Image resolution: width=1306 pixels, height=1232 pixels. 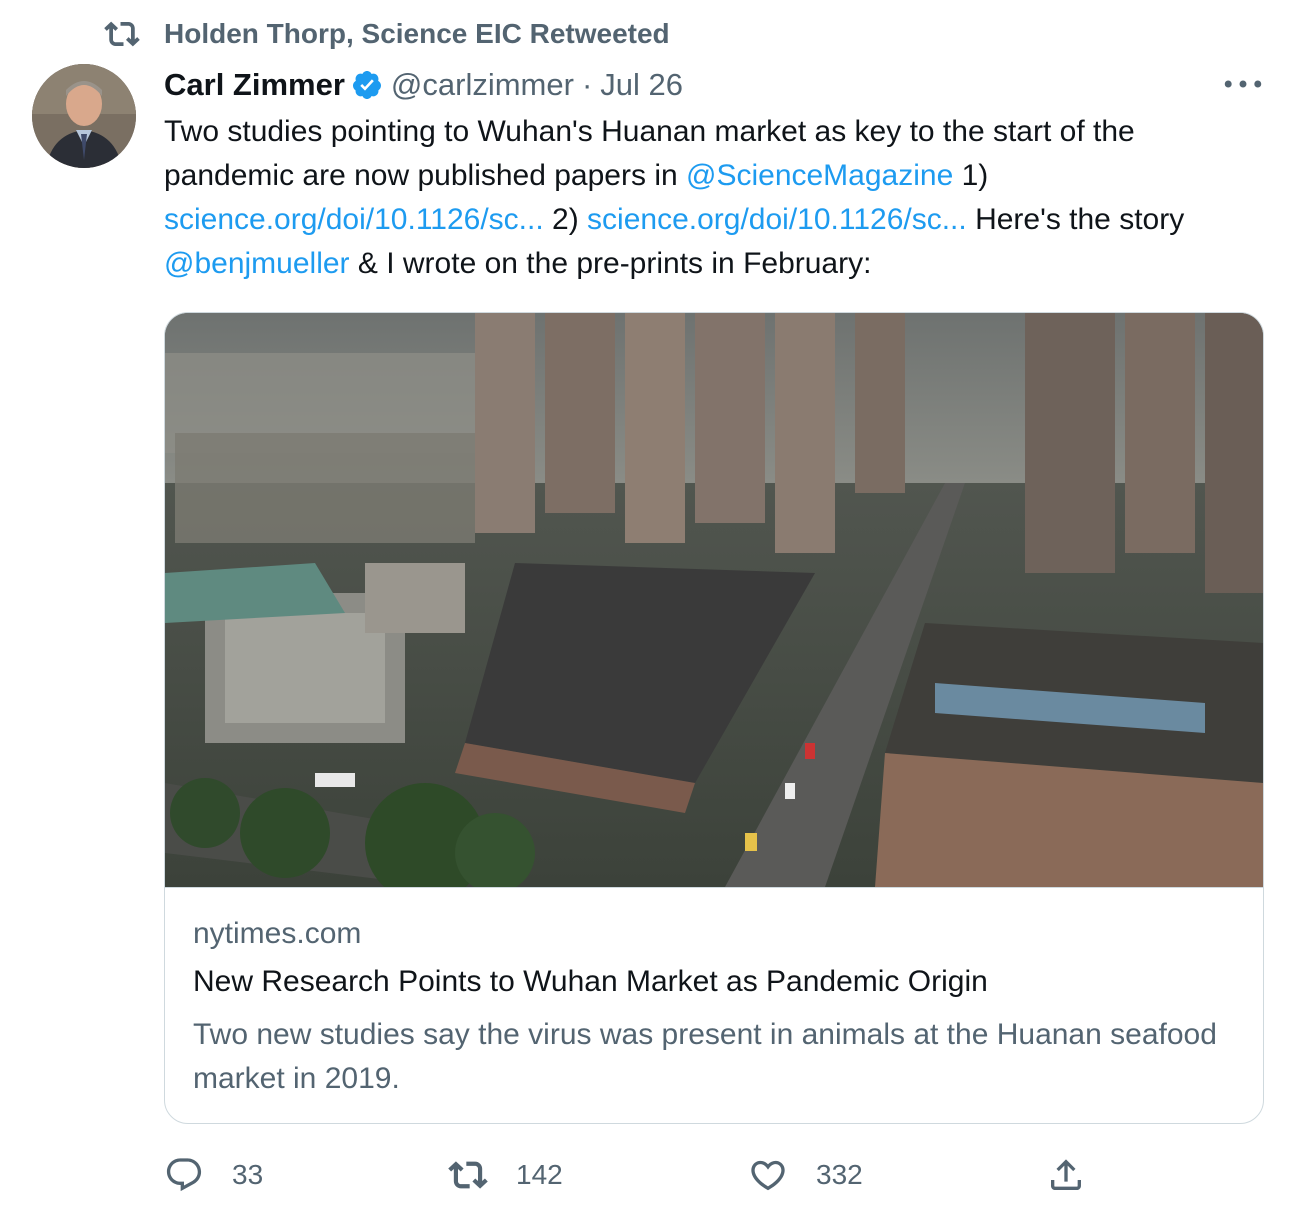 What do you see at coordinates (610, 263) in the screenshot?
I see `tweet-text-segment: & I wrote on the pre-prints in February:` at bounding box center [610, 263].